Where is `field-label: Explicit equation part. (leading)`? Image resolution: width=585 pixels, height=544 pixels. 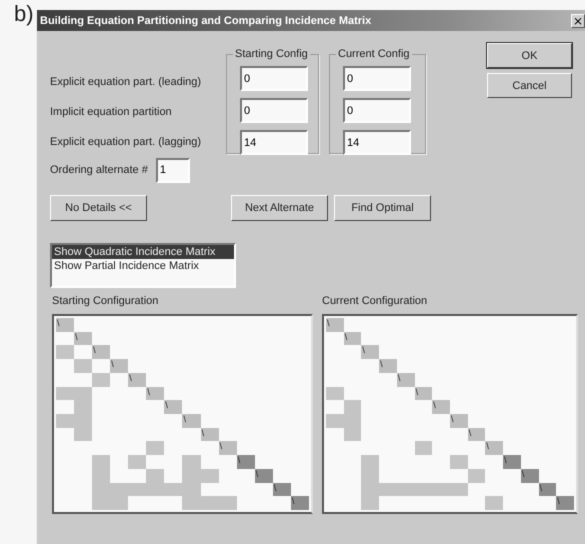
field-label: Explicit equation part. (leading) is located at coordinates (126, 82).